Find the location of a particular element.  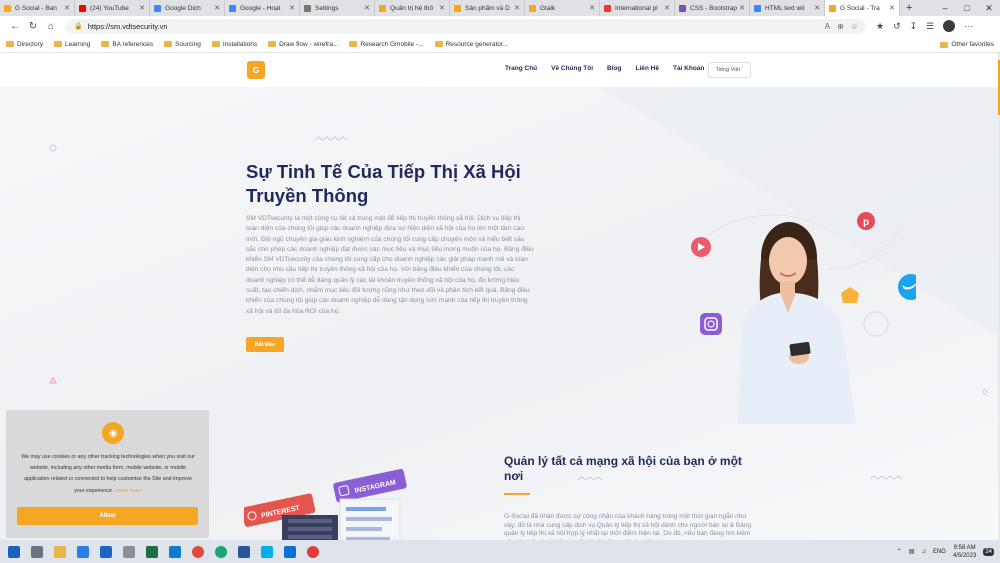

reload-icon: ↻ is located at coordinates (33, 26).